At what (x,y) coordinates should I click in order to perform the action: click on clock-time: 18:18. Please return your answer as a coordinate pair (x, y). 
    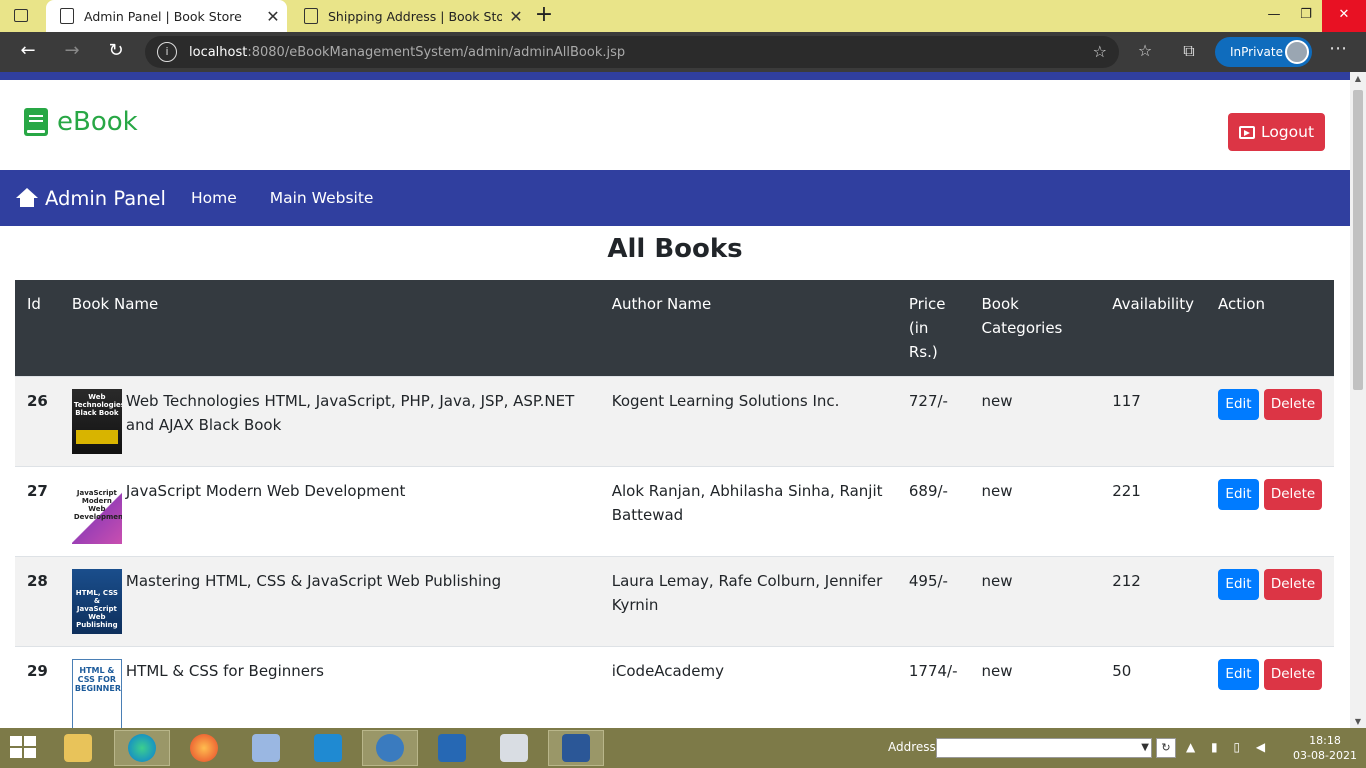
    Looking at the image, I should click on (1325, 740).